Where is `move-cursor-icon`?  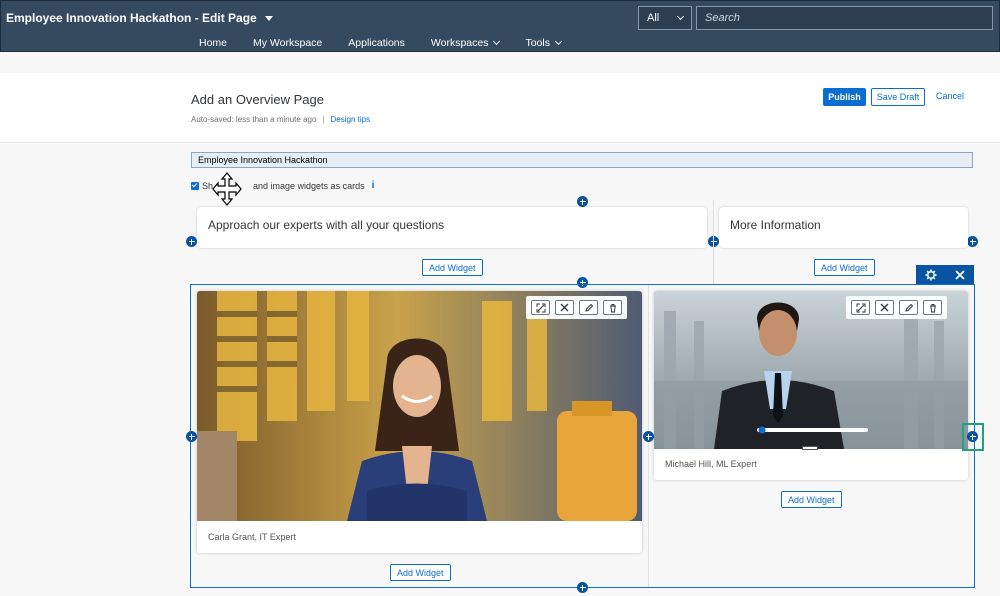
move-cursor-icon is located at coordinates (227, 189).